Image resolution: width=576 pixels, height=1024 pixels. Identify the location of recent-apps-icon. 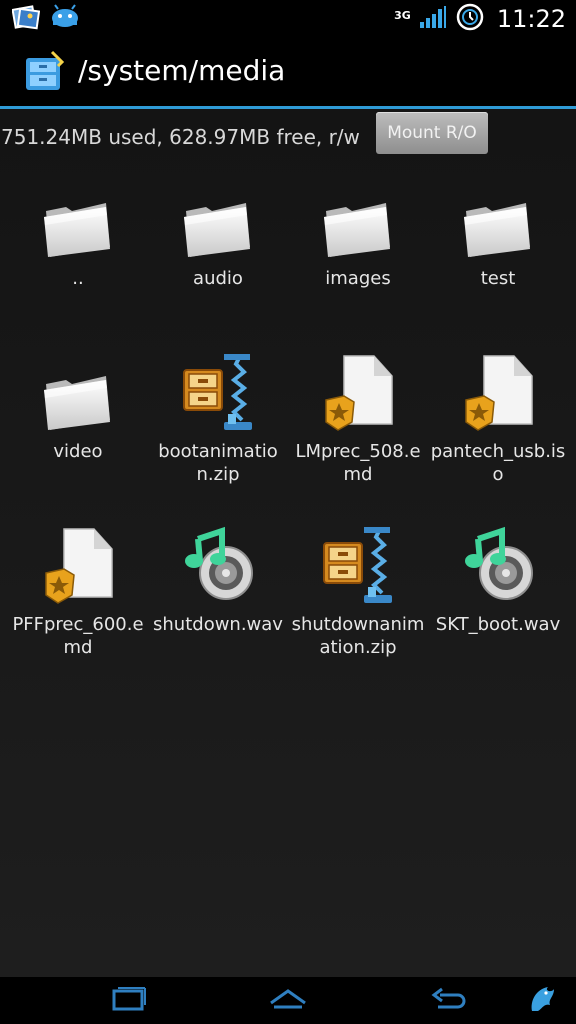
(129, 1001).